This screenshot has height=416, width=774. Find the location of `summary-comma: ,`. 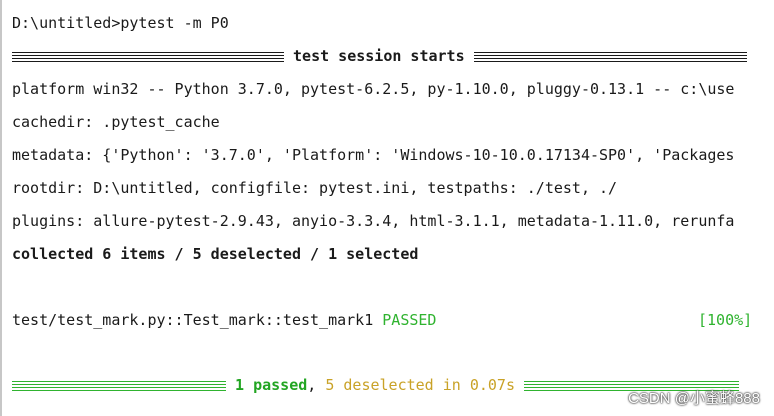

summary-comma: , is located at coordinates (312, 385).